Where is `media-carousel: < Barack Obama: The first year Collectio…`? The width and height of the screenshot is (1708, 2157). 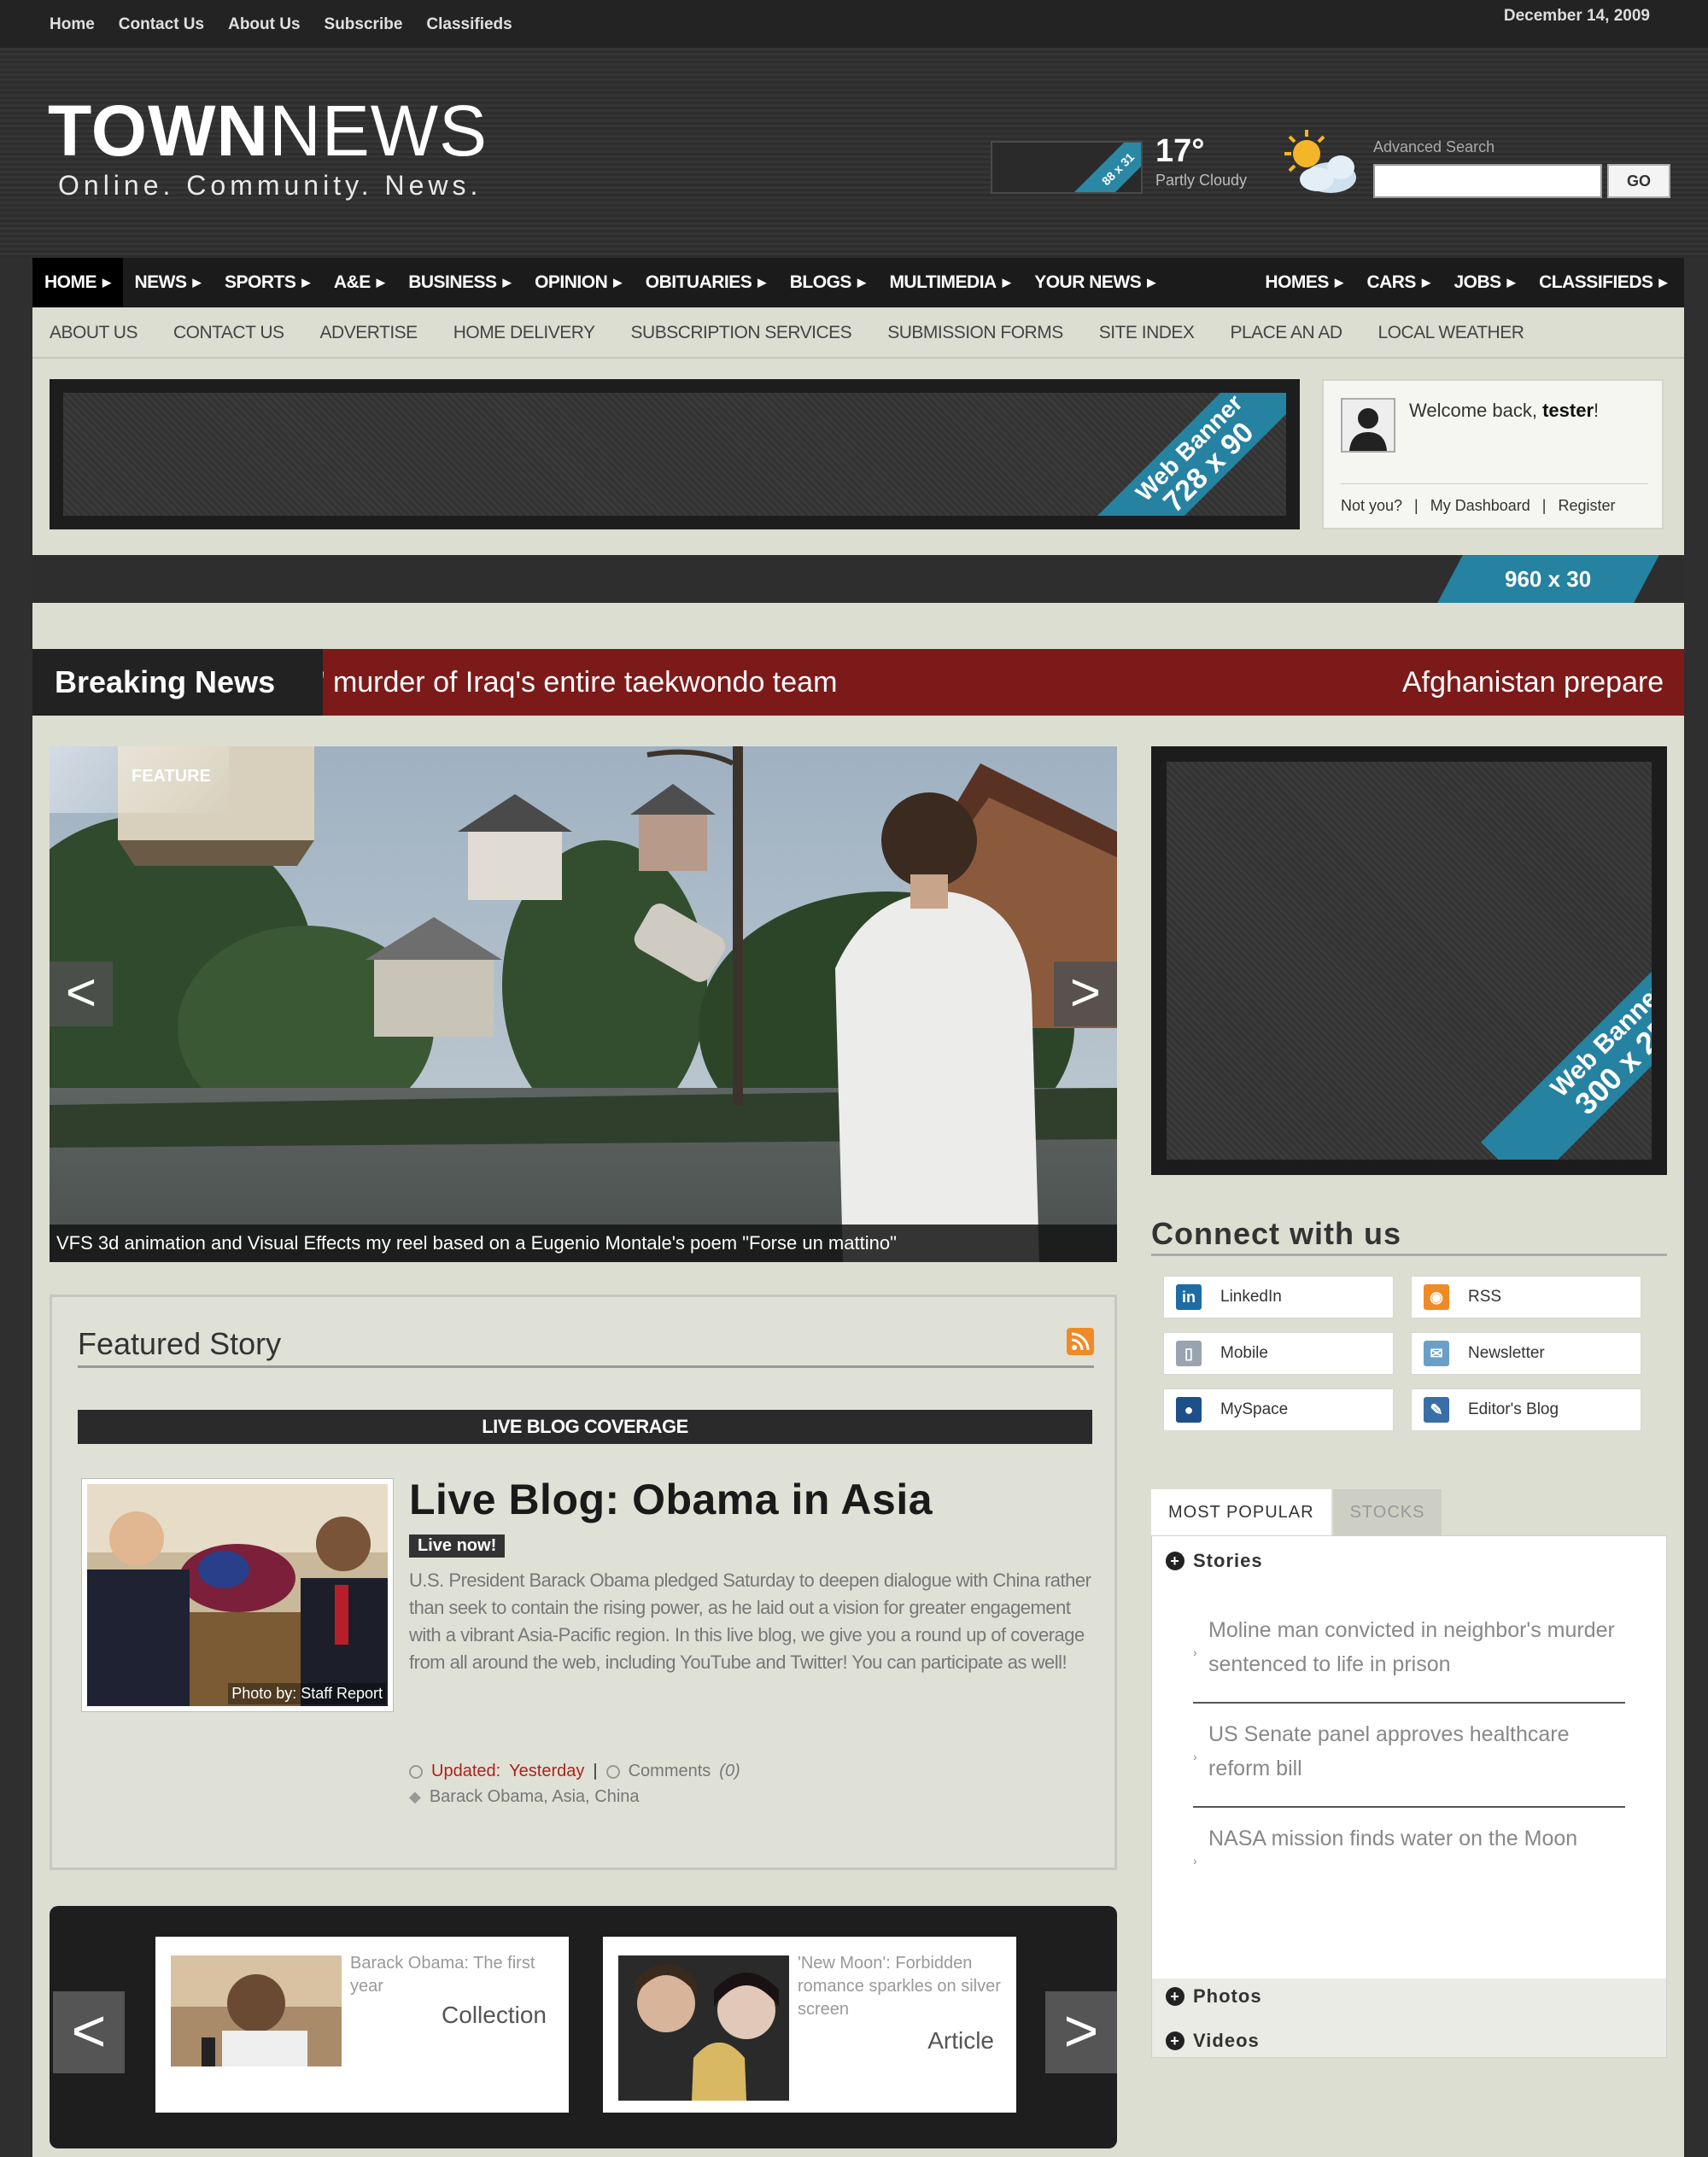
media-carousel: < Barack Obama: The first year Collectio… is located at coordinates (583, 2027).